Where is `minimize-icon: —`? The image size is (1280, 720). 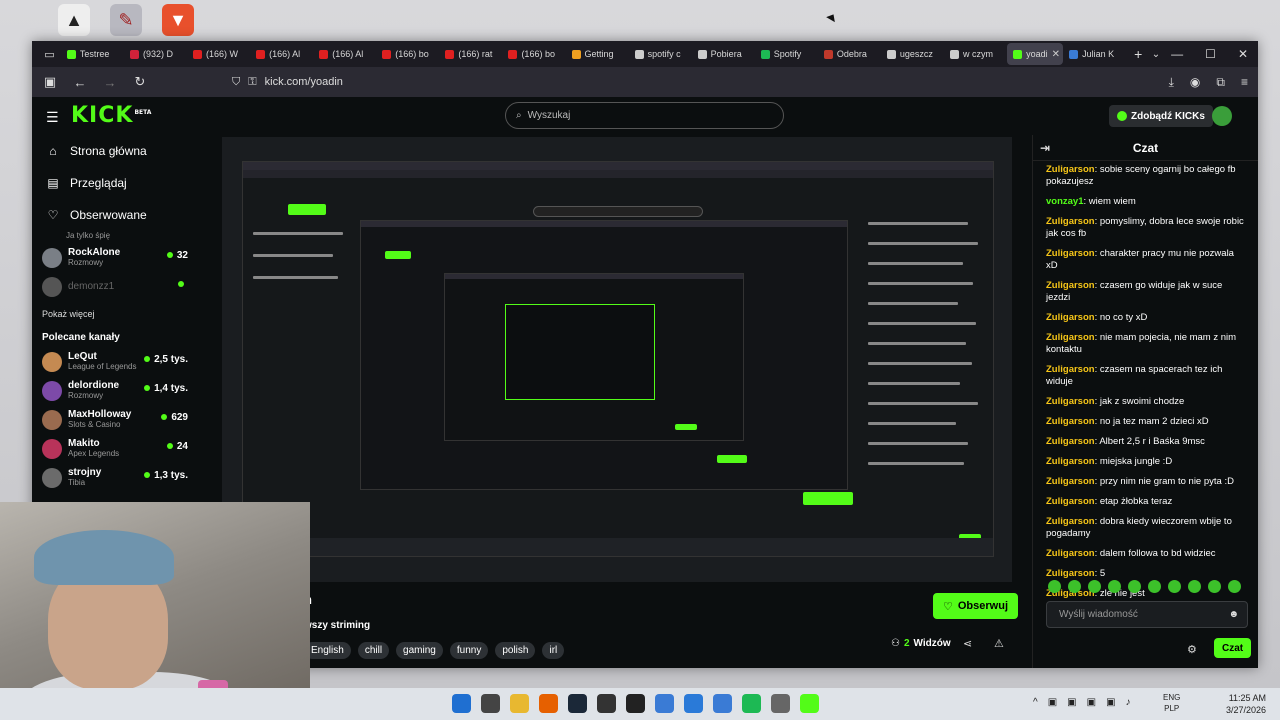 minimize-icon: — is located at coordinates (1177, 54).